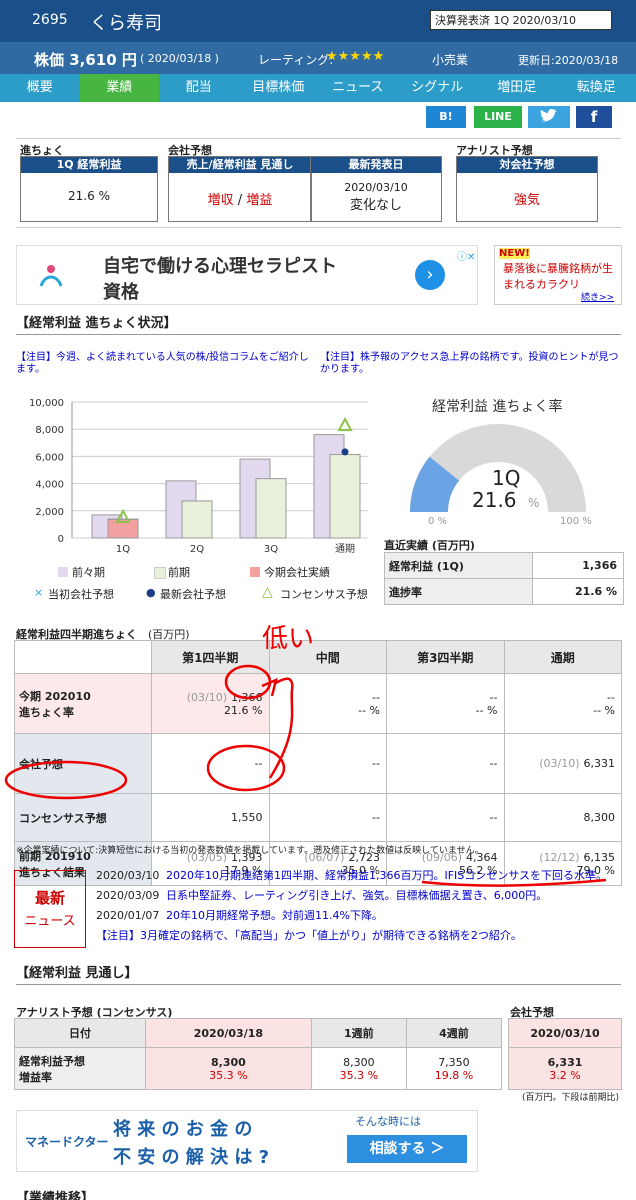 The height and width of the screenshot is (1200, 636). Describe the element at coordinates (163, 364) in the screenshot. I see `note-link-1: 【注目】今週、よく読まれている人気の株/投信コラムをご紹介します。` at that location.